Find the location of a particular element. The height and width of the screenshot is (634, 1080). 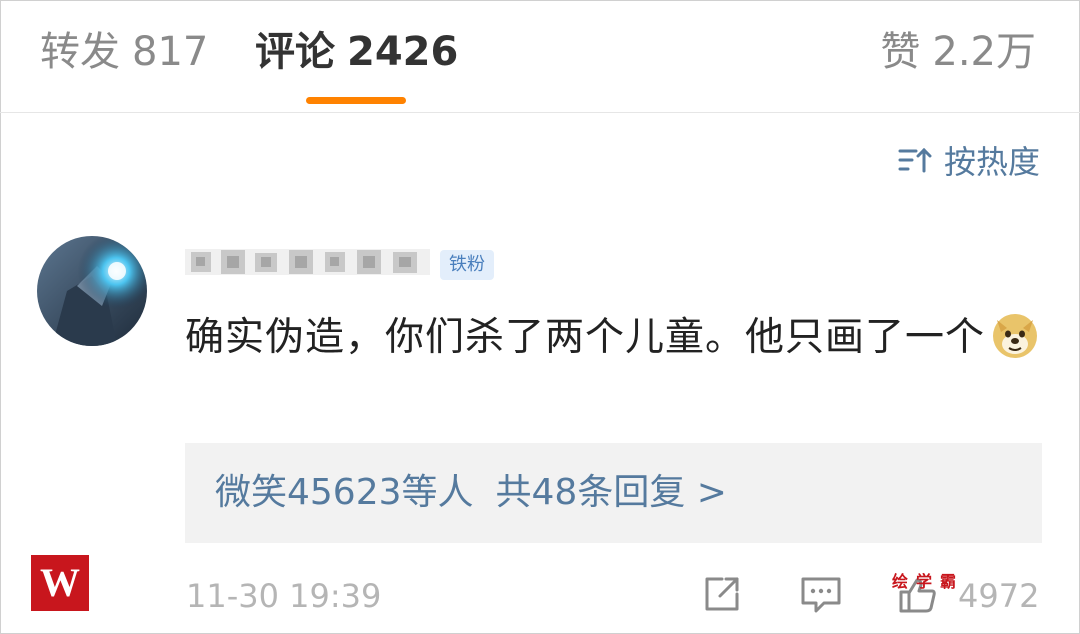

tab-comment: 评论 2426 is located at coordinates (356, 52).